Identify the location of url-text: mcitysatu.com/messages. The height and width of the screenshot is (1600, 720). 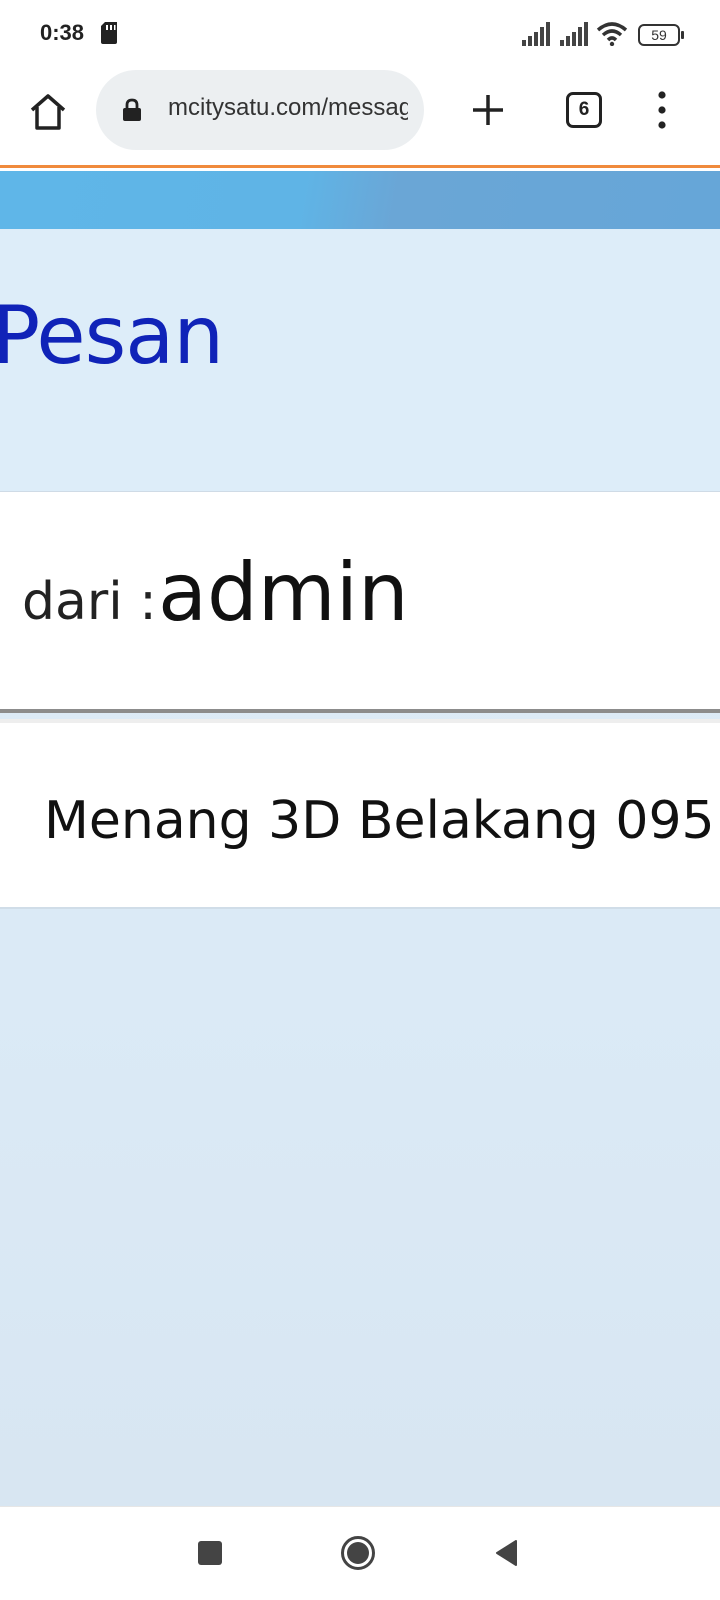
(288, 107).